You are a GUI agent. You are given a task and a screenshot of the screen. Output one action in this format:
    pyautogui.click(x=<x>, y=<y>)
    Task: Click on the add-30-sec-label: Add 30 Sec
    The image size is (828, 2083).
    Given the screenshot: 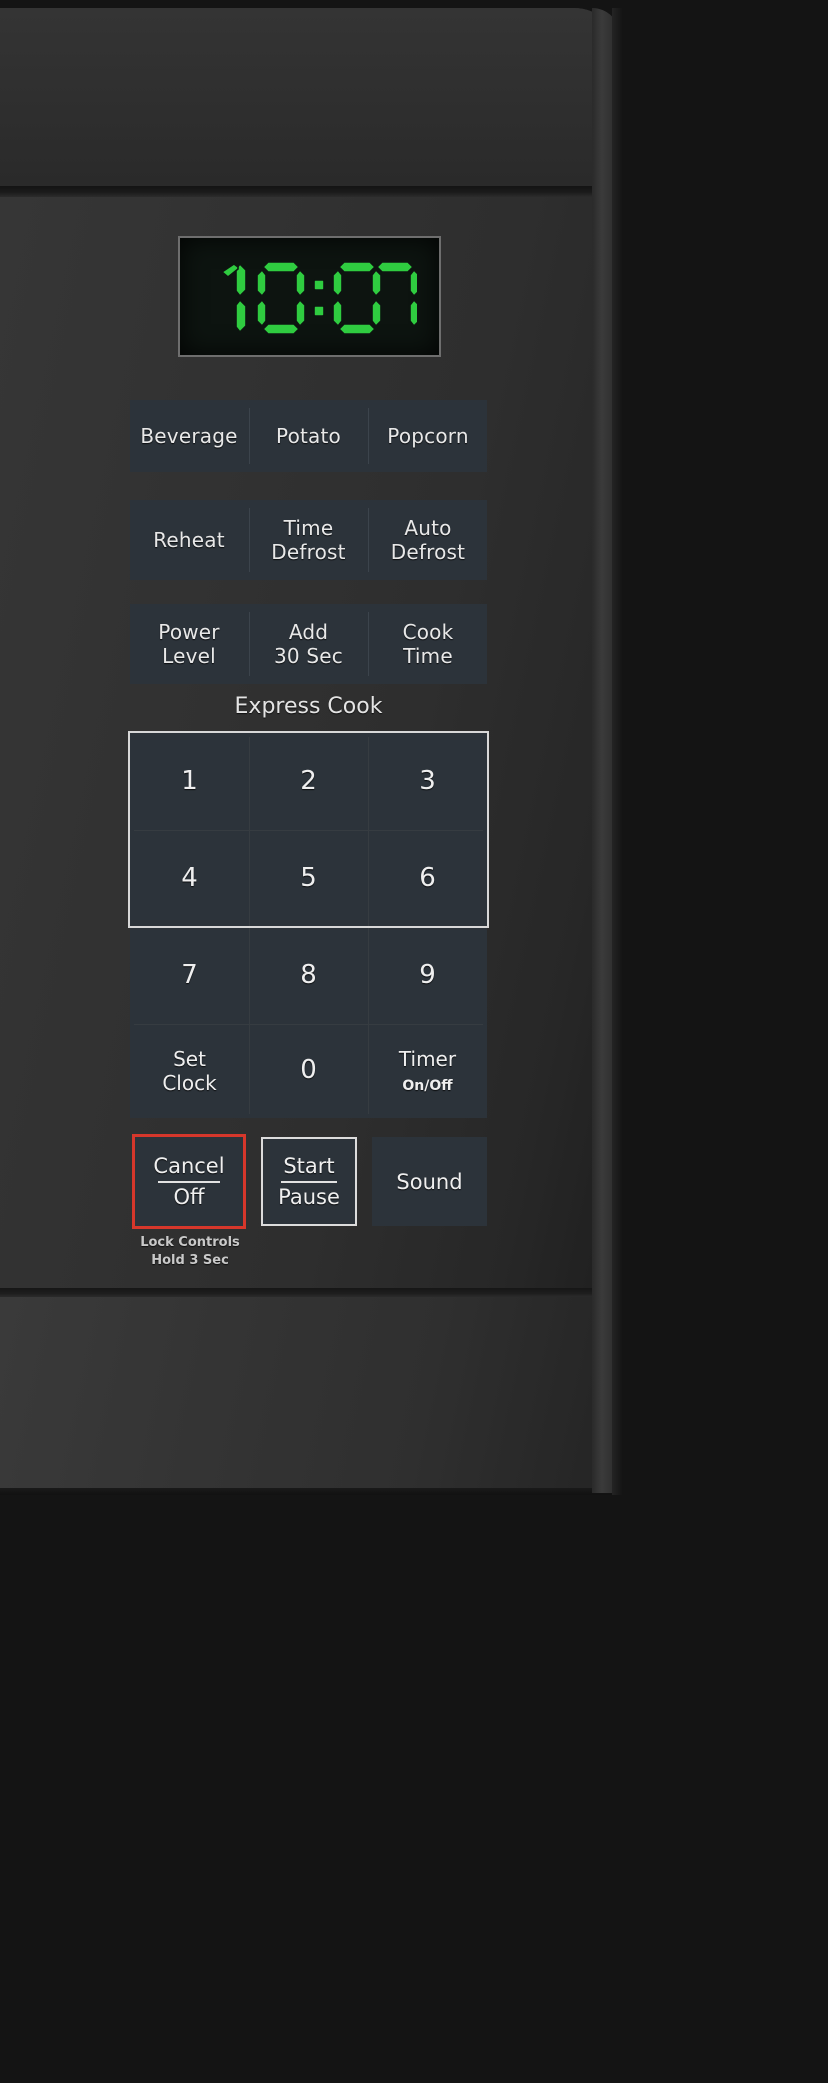 What is the action you would take?
    pyautogui.click(x=308, y=644)
    